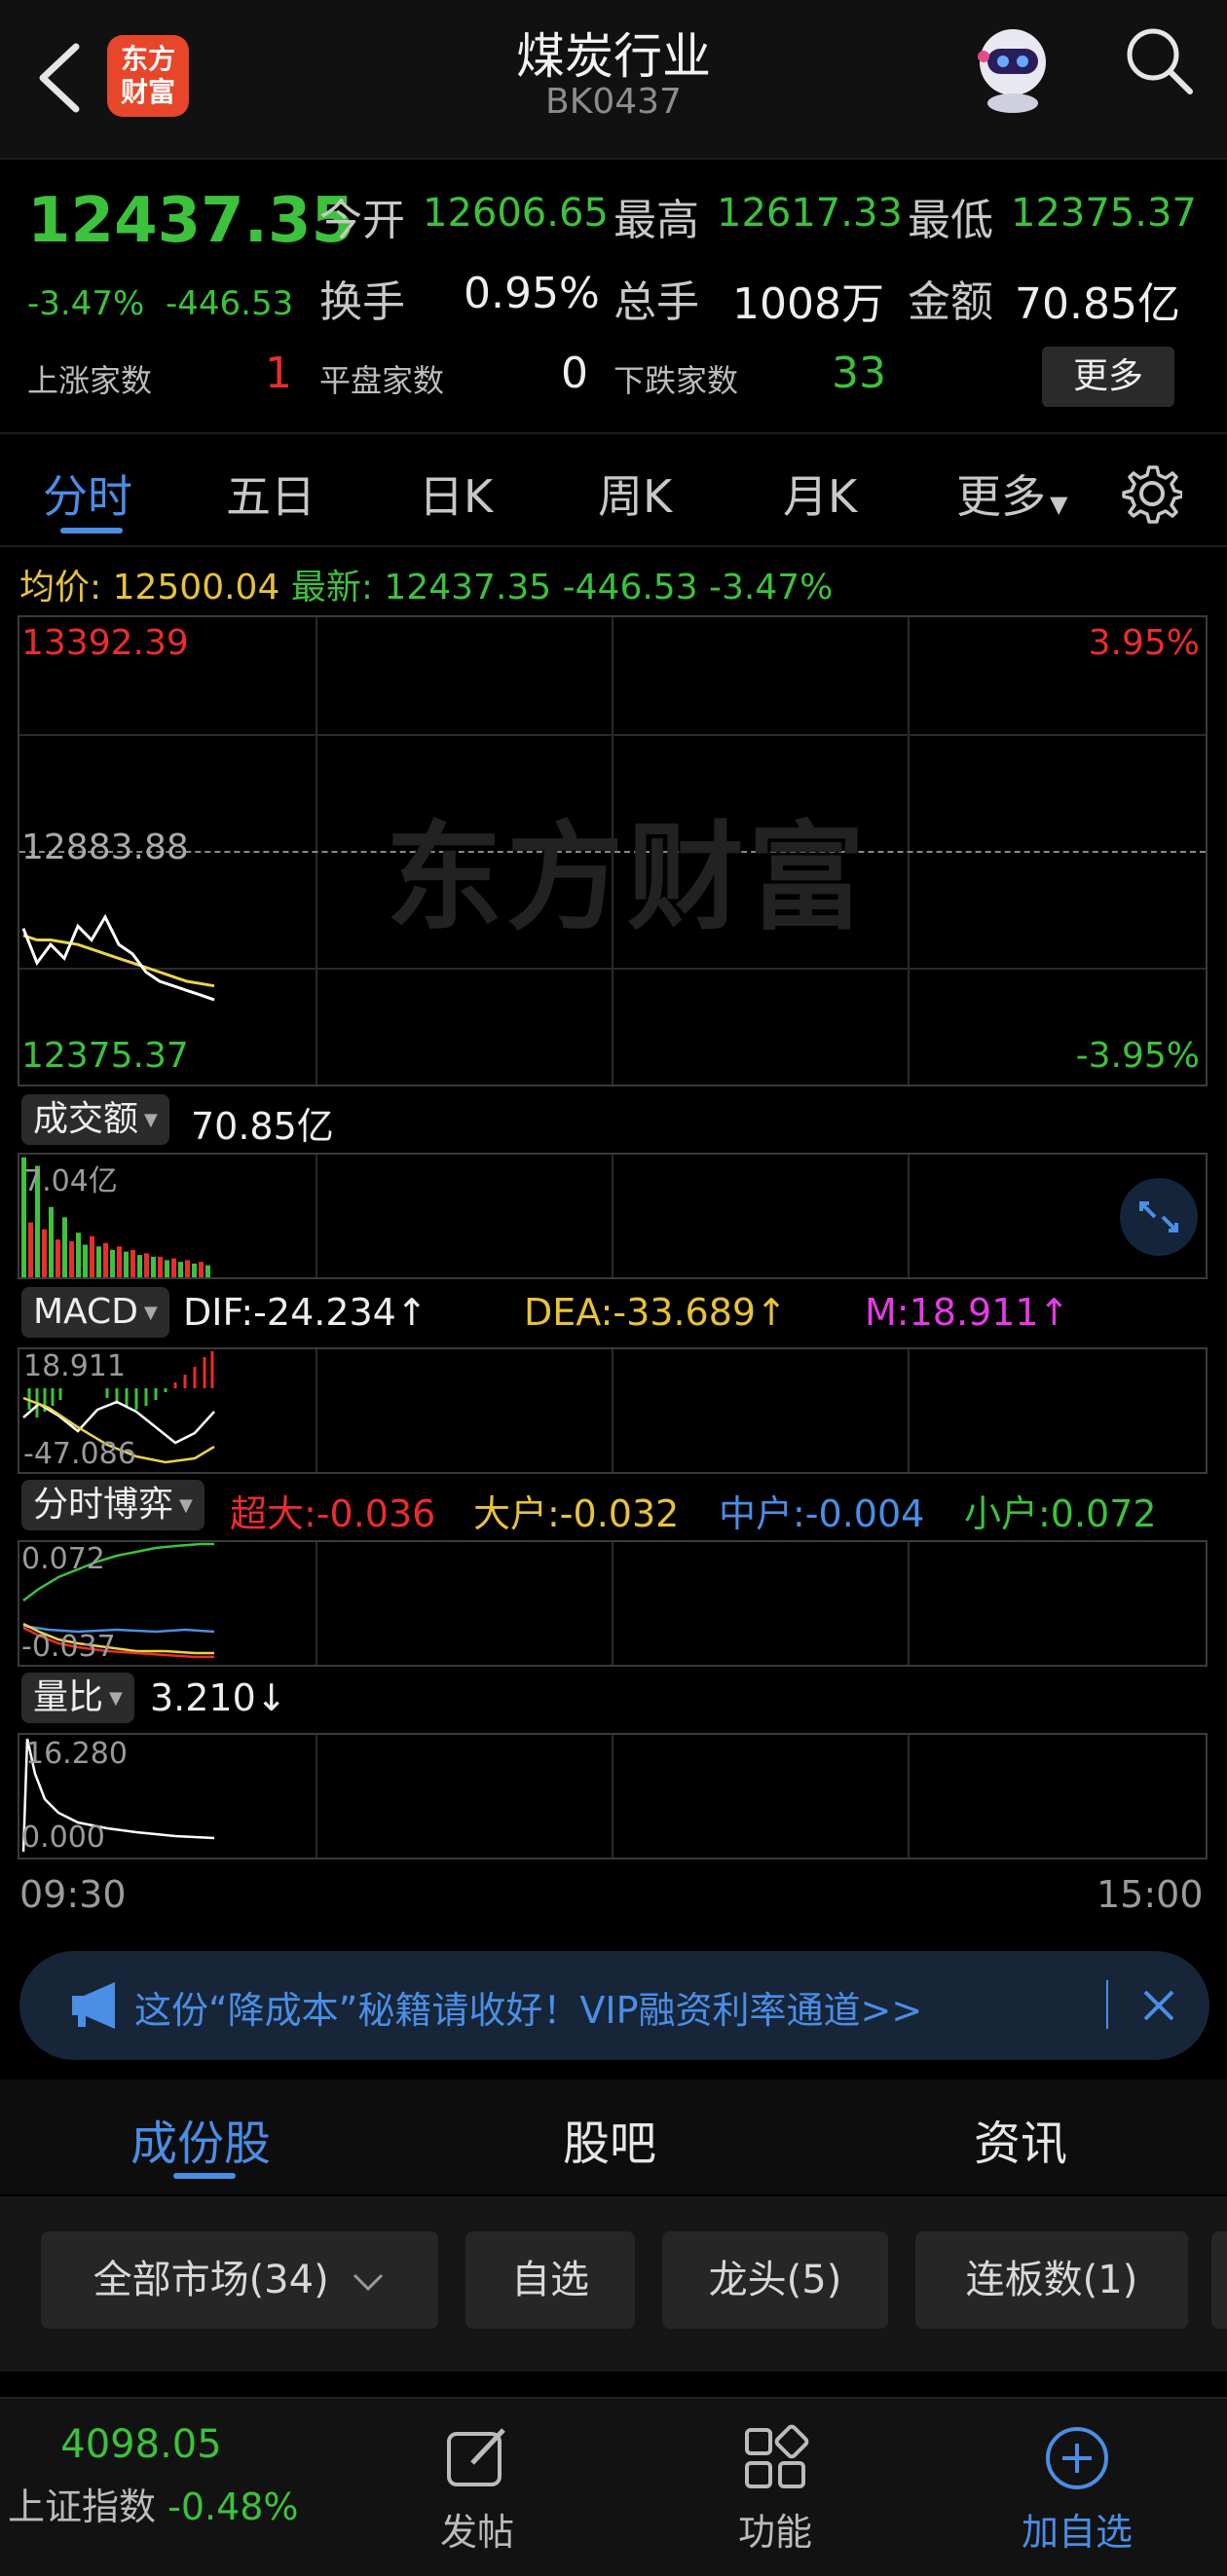  What do you see at coordinates (655, 1312) in the screenshot?
I see `macd-dea: DEA:-33.689↑` at bounding box center [655, 1312].